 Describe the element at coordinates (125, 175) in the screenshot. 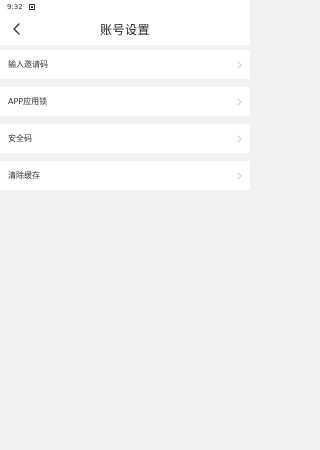

I see `menu-item-clear-cache: 清除缓存` at that location.